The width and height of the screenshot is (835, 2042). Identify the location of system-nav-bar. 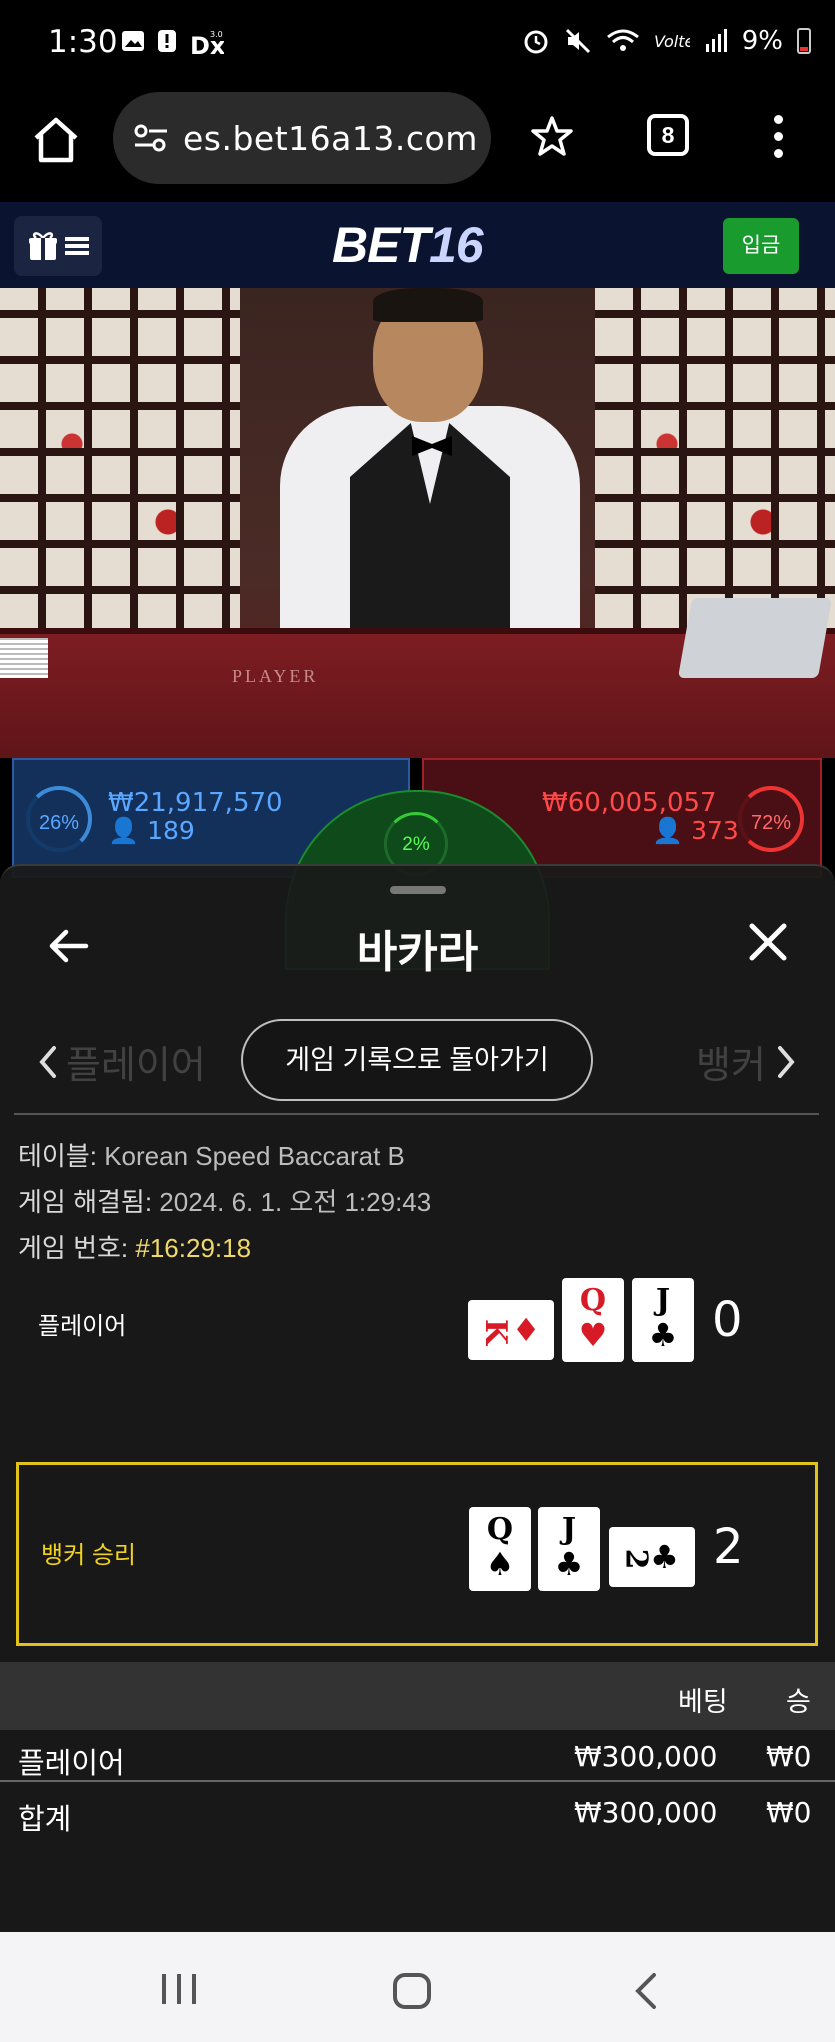
(417, 1987).